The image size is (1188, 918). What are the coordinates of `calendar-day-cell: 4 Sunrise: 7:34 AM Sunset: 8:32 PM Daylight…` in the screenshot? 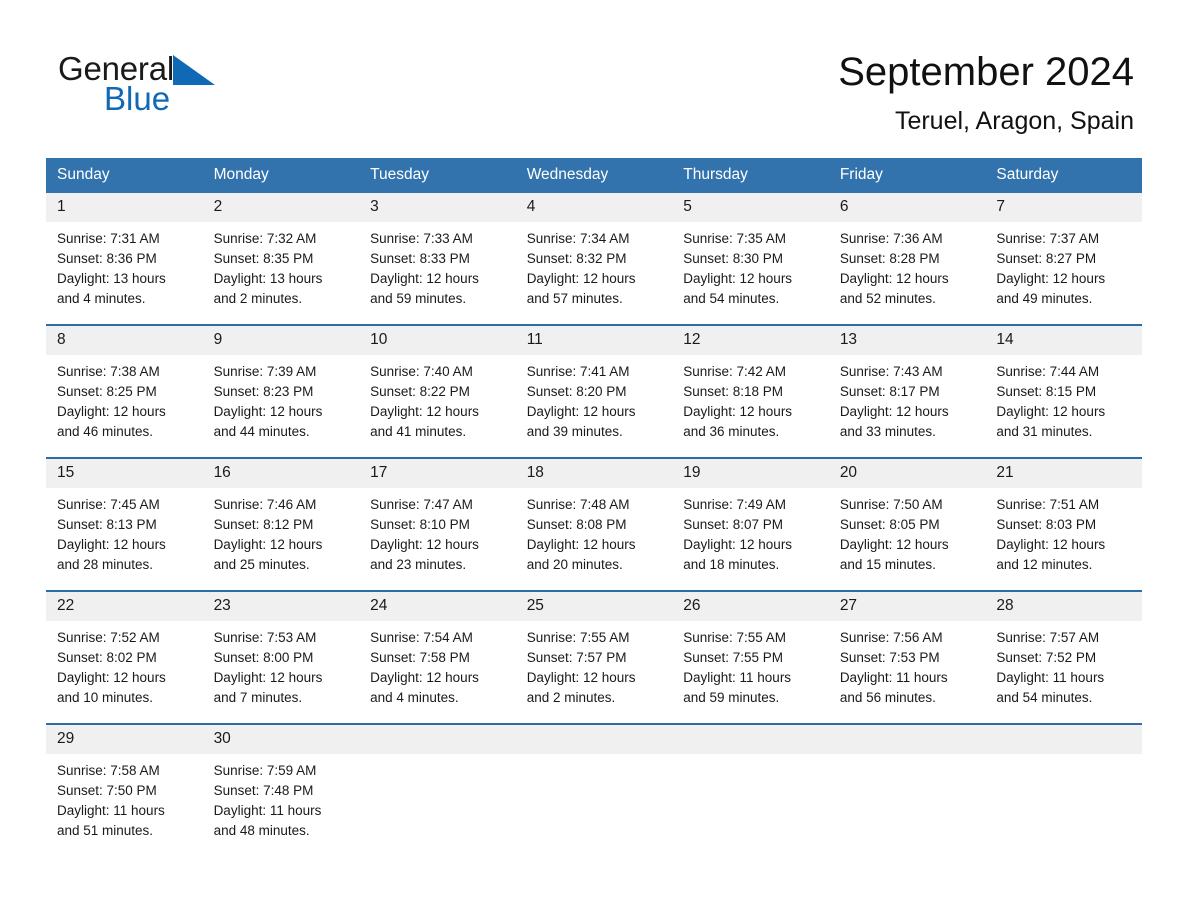 It's located at (594, 259).